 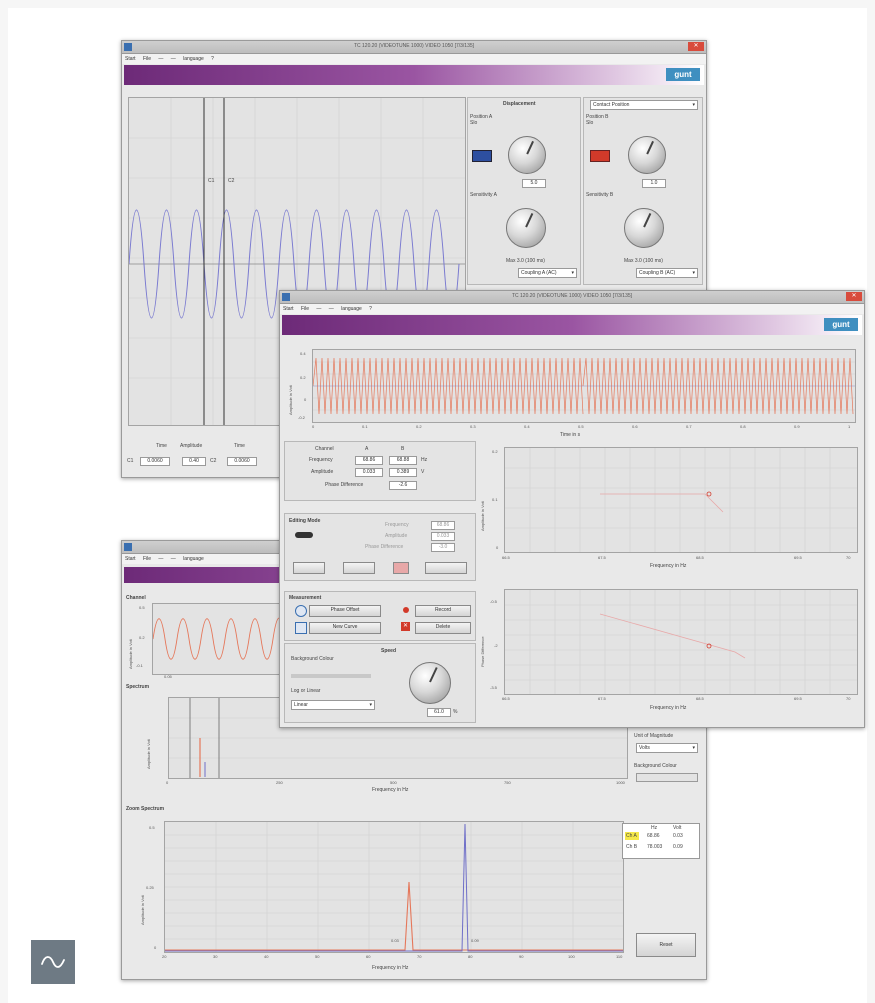 What do you see at coordinates (443, 547) in the screenshot?
I see `fit-phase-value: -3.0` at bounding box center [443, 547].